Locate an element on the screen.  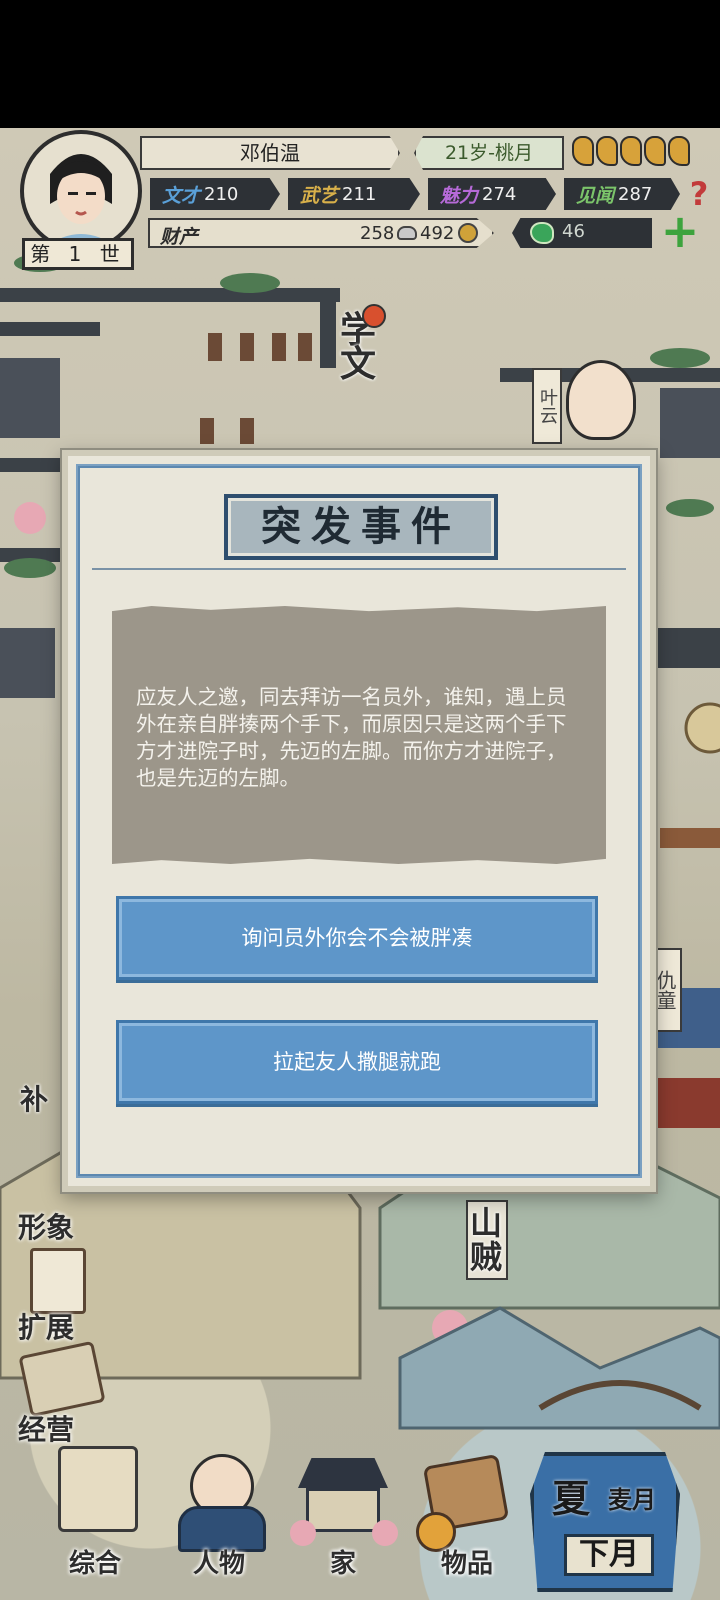
title-divider is located at coordinates (359, 569).